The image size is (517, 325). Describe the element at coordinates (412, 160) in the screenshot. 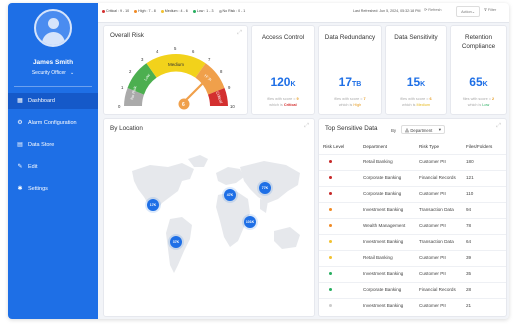

I see `table-row: Retail Banking Customer PII 180` at that location.